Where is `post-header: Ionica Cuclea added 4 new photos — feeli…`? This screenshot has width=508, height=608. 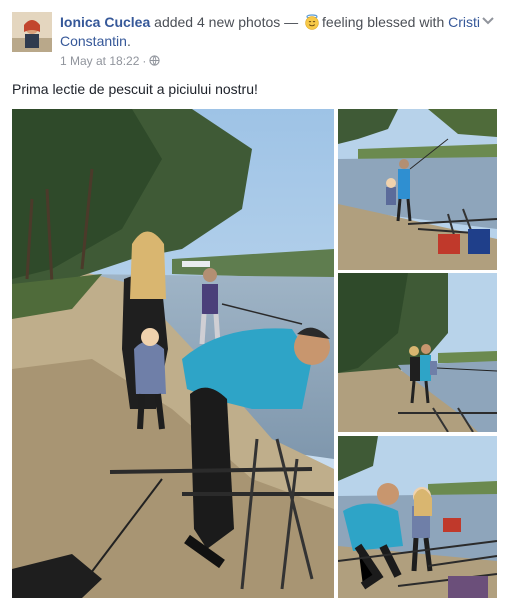 post-header: Ionica Cuclea added 4 new photos — feeli… is located at coordinates (257, 40).